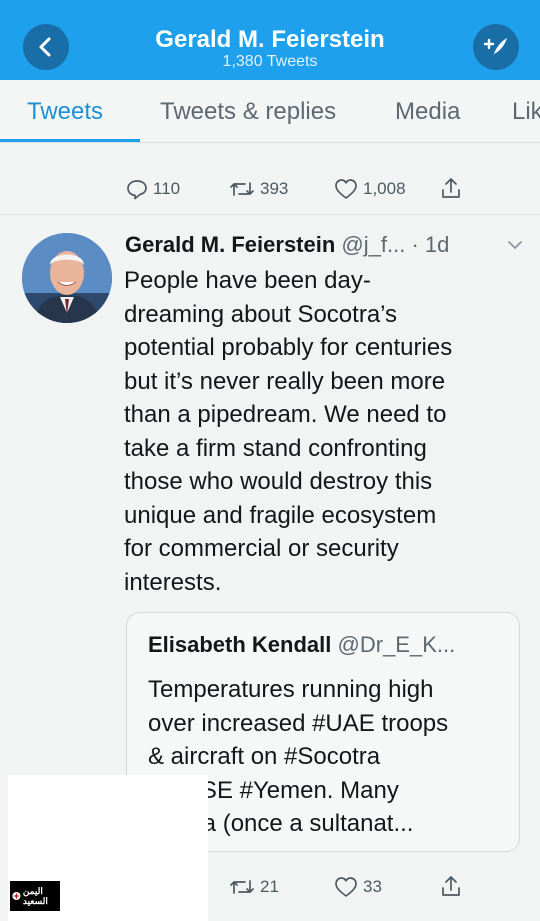 The image size is (540, 921). I want to click on tweet-share-button, so click(451, 886).